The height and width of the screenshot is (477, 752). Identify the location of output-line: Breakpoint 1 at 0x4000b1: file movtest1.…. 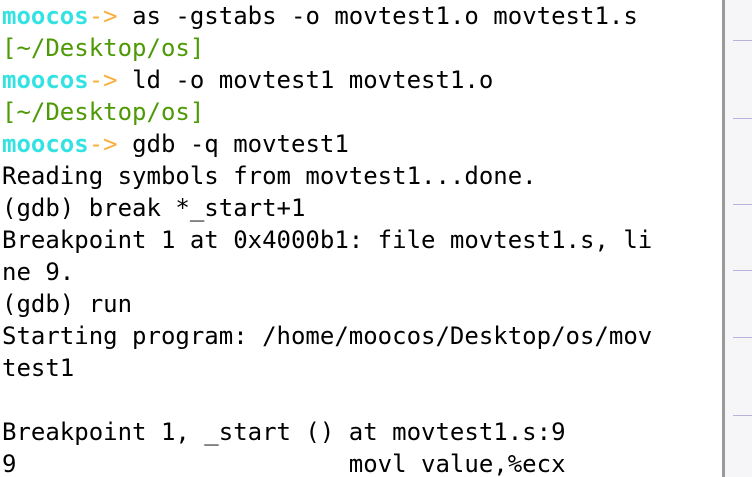
(327, 240).